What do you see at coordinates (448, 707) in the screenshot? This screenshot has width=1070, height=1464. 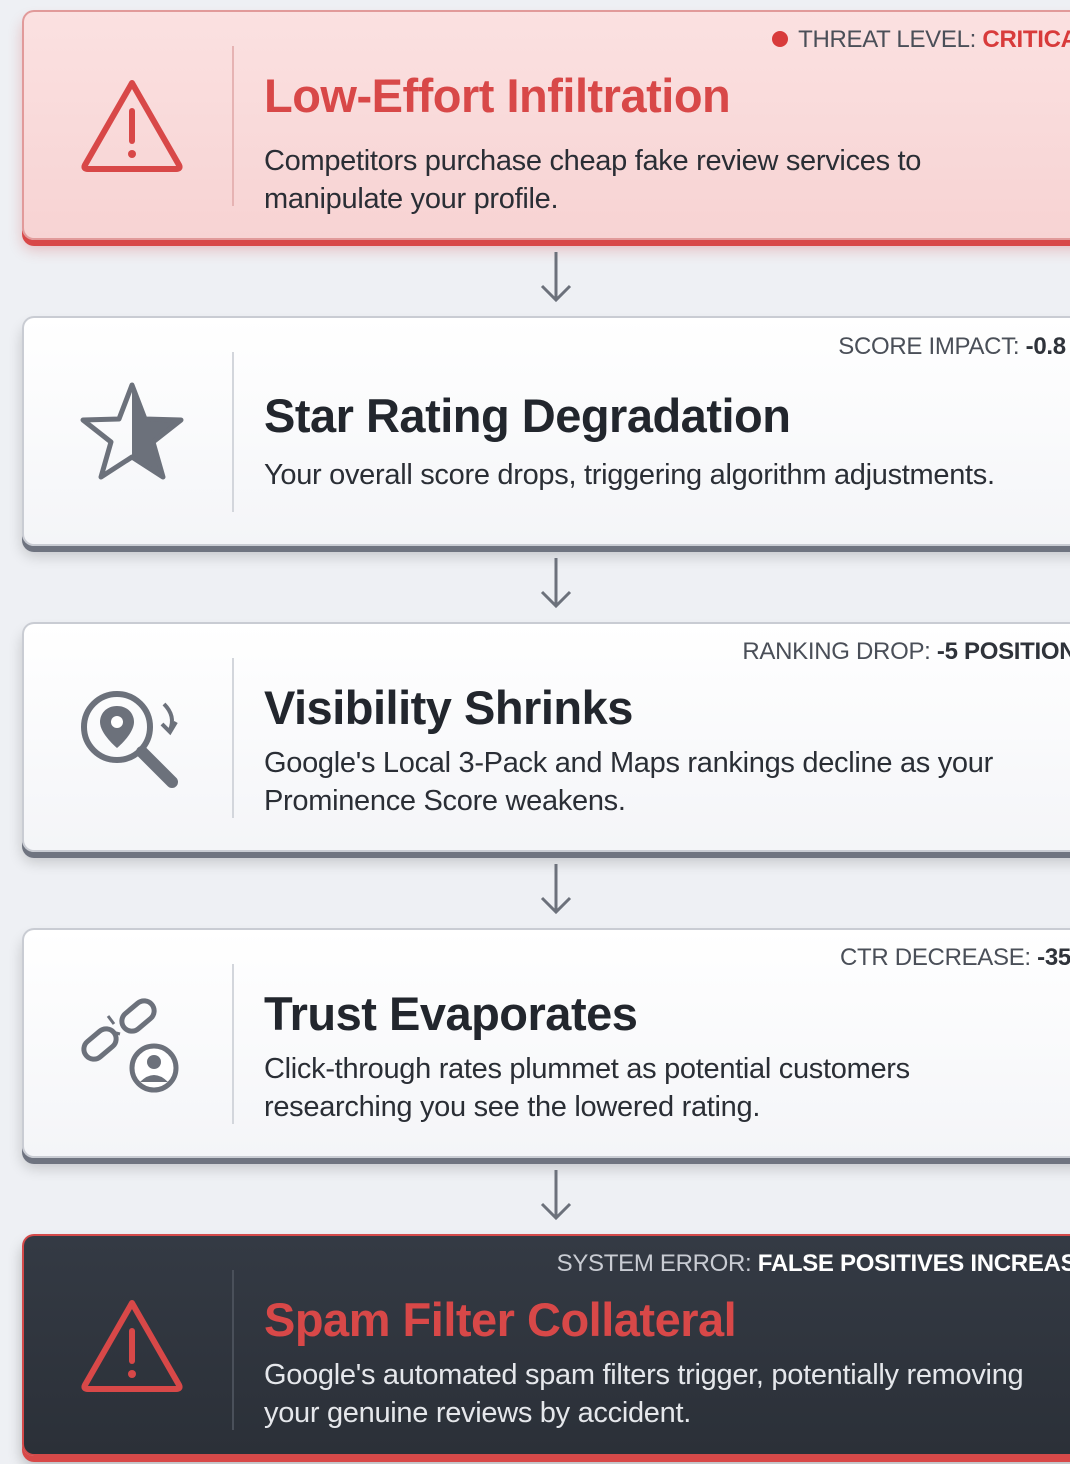 I see `step-title: Visibility Shrinks` at bounding box center [448, 707].